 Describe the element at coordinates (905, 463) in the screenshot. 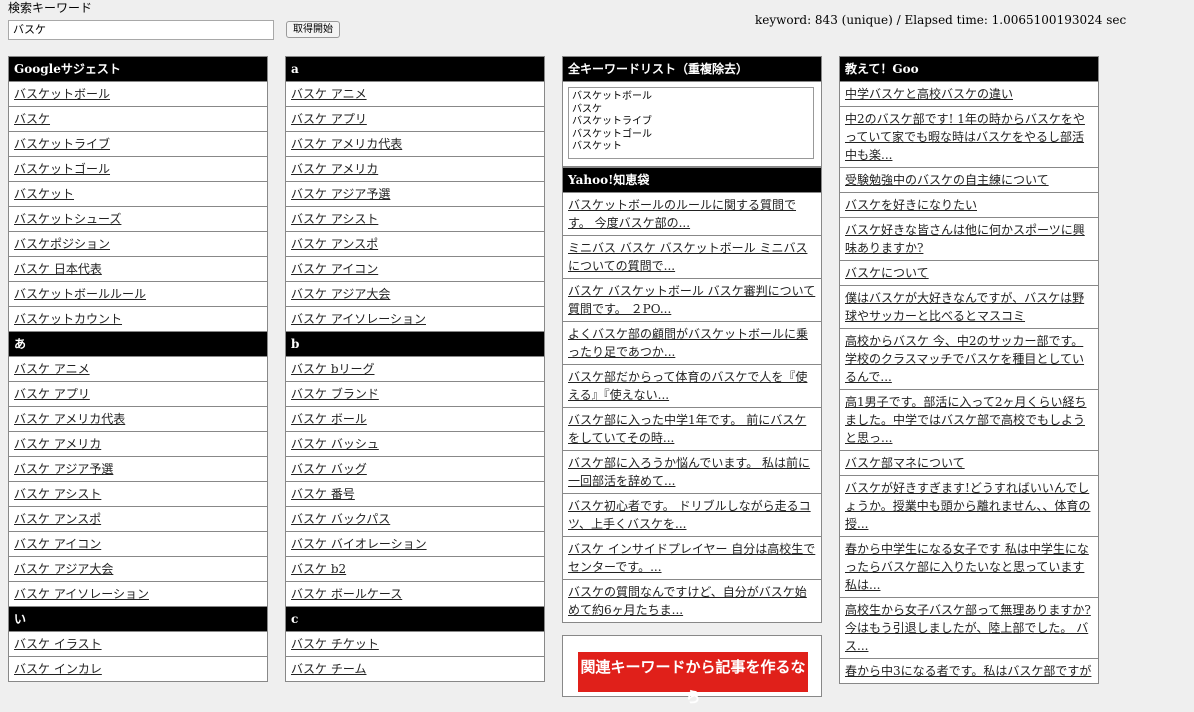

I see `question-link: バスケ部マネについて` at that location.